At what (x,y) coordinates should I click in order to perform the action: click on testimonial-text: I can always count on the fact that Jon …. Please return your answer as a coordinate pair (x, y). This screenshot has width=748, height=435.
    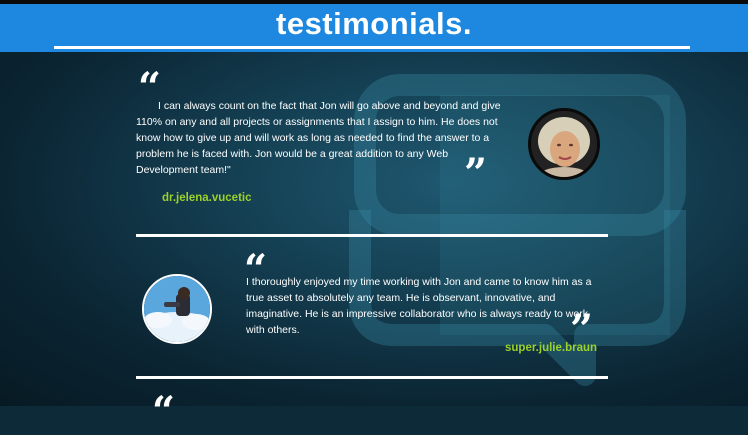
    Looking at the image, I should click on (318, 138).